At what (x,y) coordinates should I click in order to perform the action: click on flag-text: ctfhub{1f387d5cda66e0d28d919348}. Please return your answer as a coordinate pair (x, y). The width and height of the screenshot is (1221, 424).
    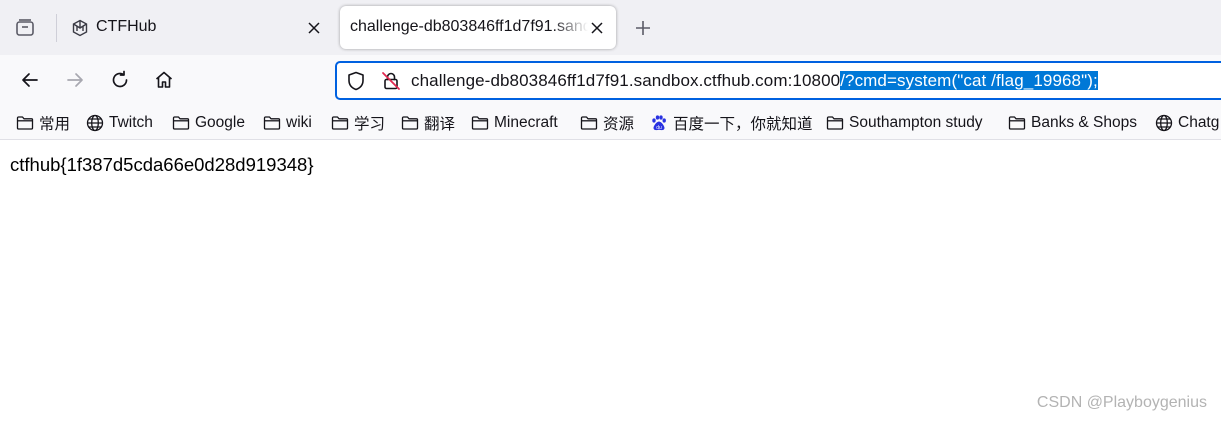
    Looking at the image, I should click on (162, 164).